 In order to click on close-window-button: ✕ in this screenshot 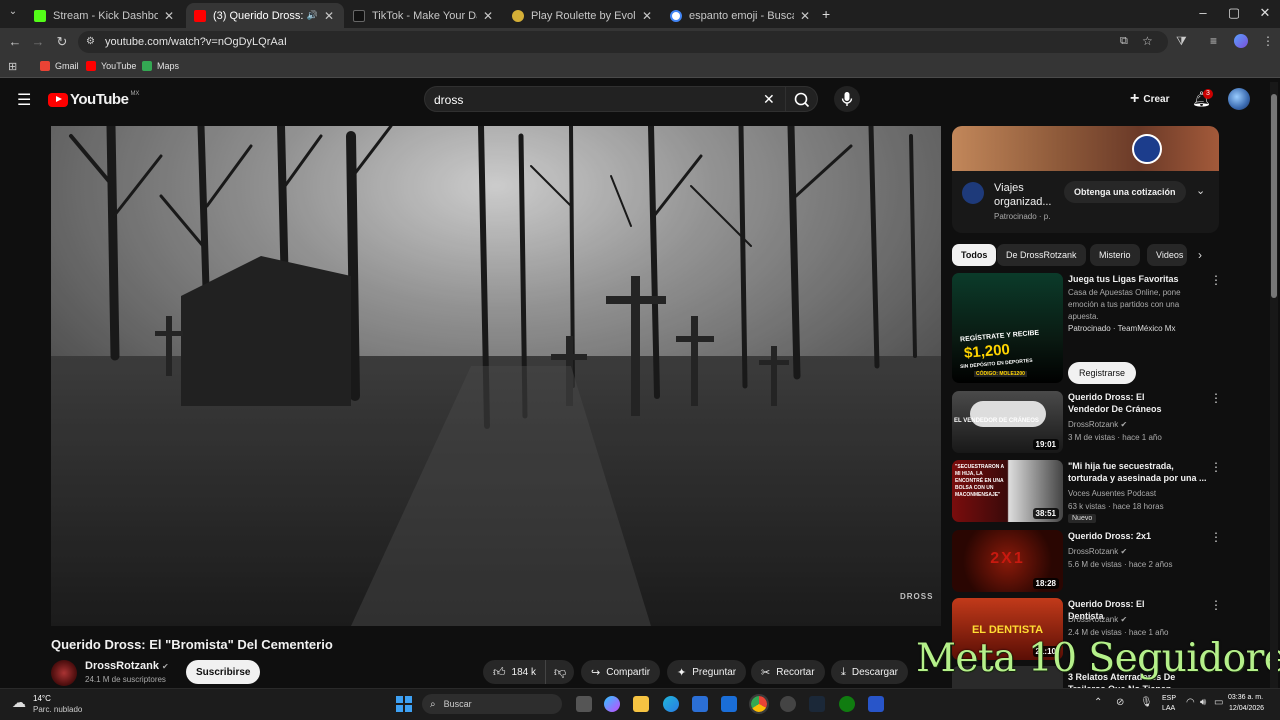, I will do `click(1265, 13)`.